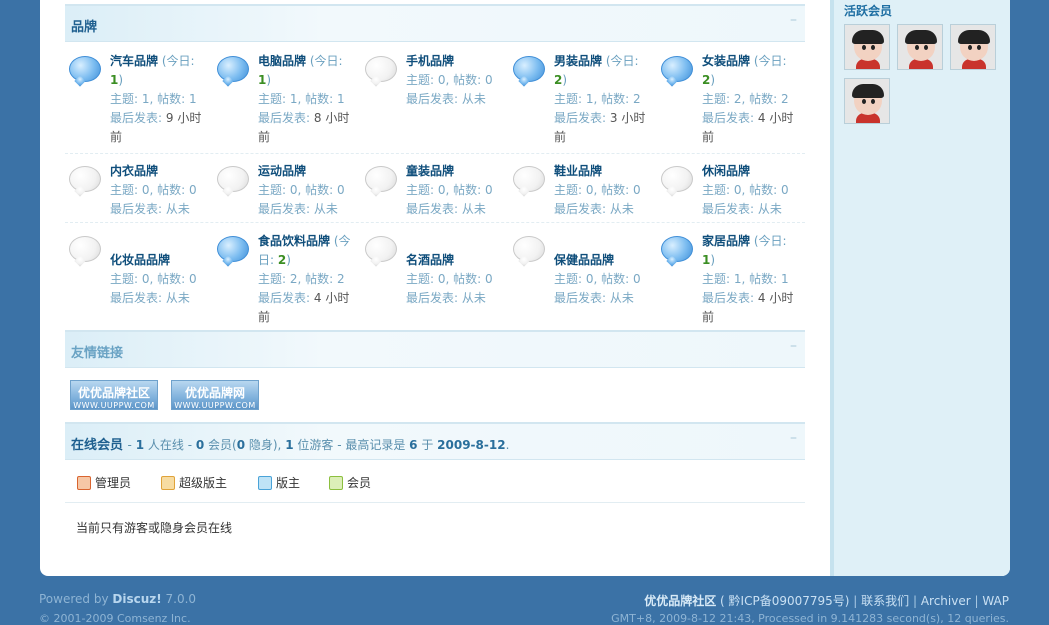 This screenshot has width=1049, height=625. What do you see at coordinates (726, 171) in the screenshot?
I see `forum-name-link: 休闲品牌` at bounding box center [726, 171].